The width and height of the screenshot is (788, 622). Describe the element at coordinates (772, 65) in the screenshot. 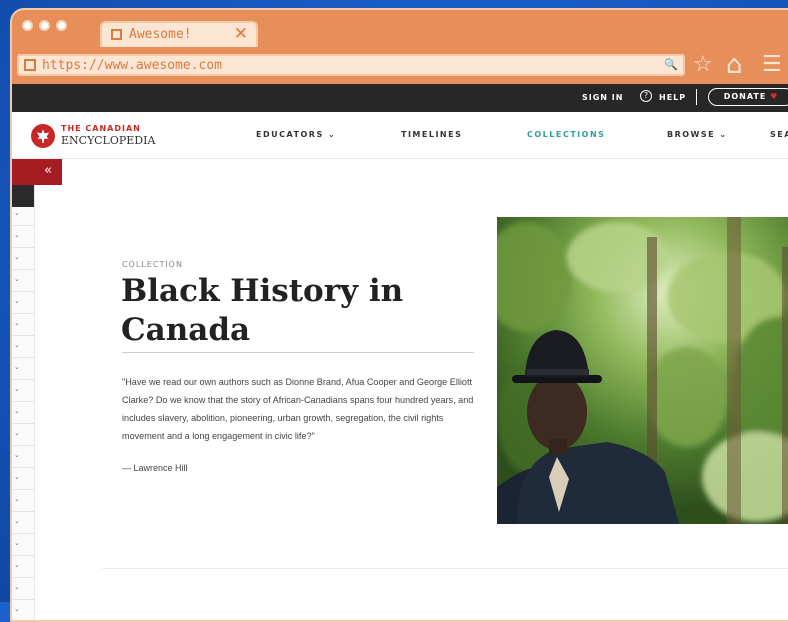

I see `menu-icon: ☰` at that location.